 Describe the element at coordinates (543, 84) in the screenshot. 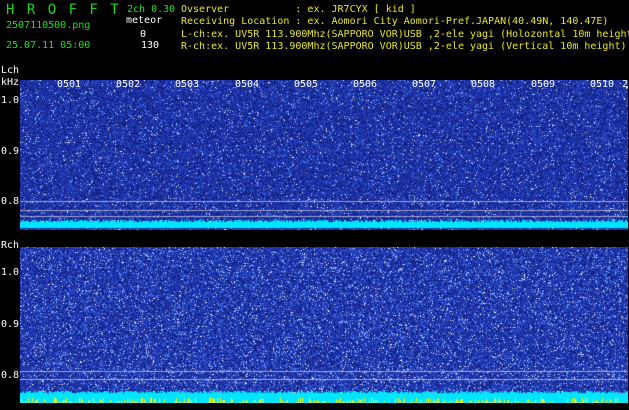

I see `minute-label-0509: 0509` at that location.